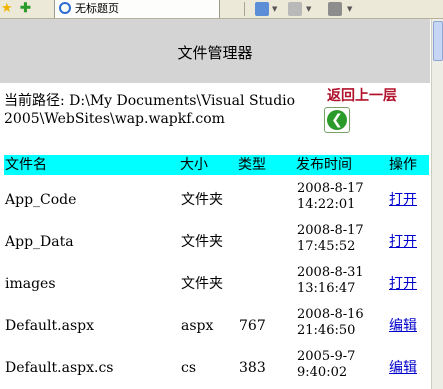  What do you see at coordinates (252, 326) in the screenshot?
I see `file-type: 767` at bounding box center [252, 326].